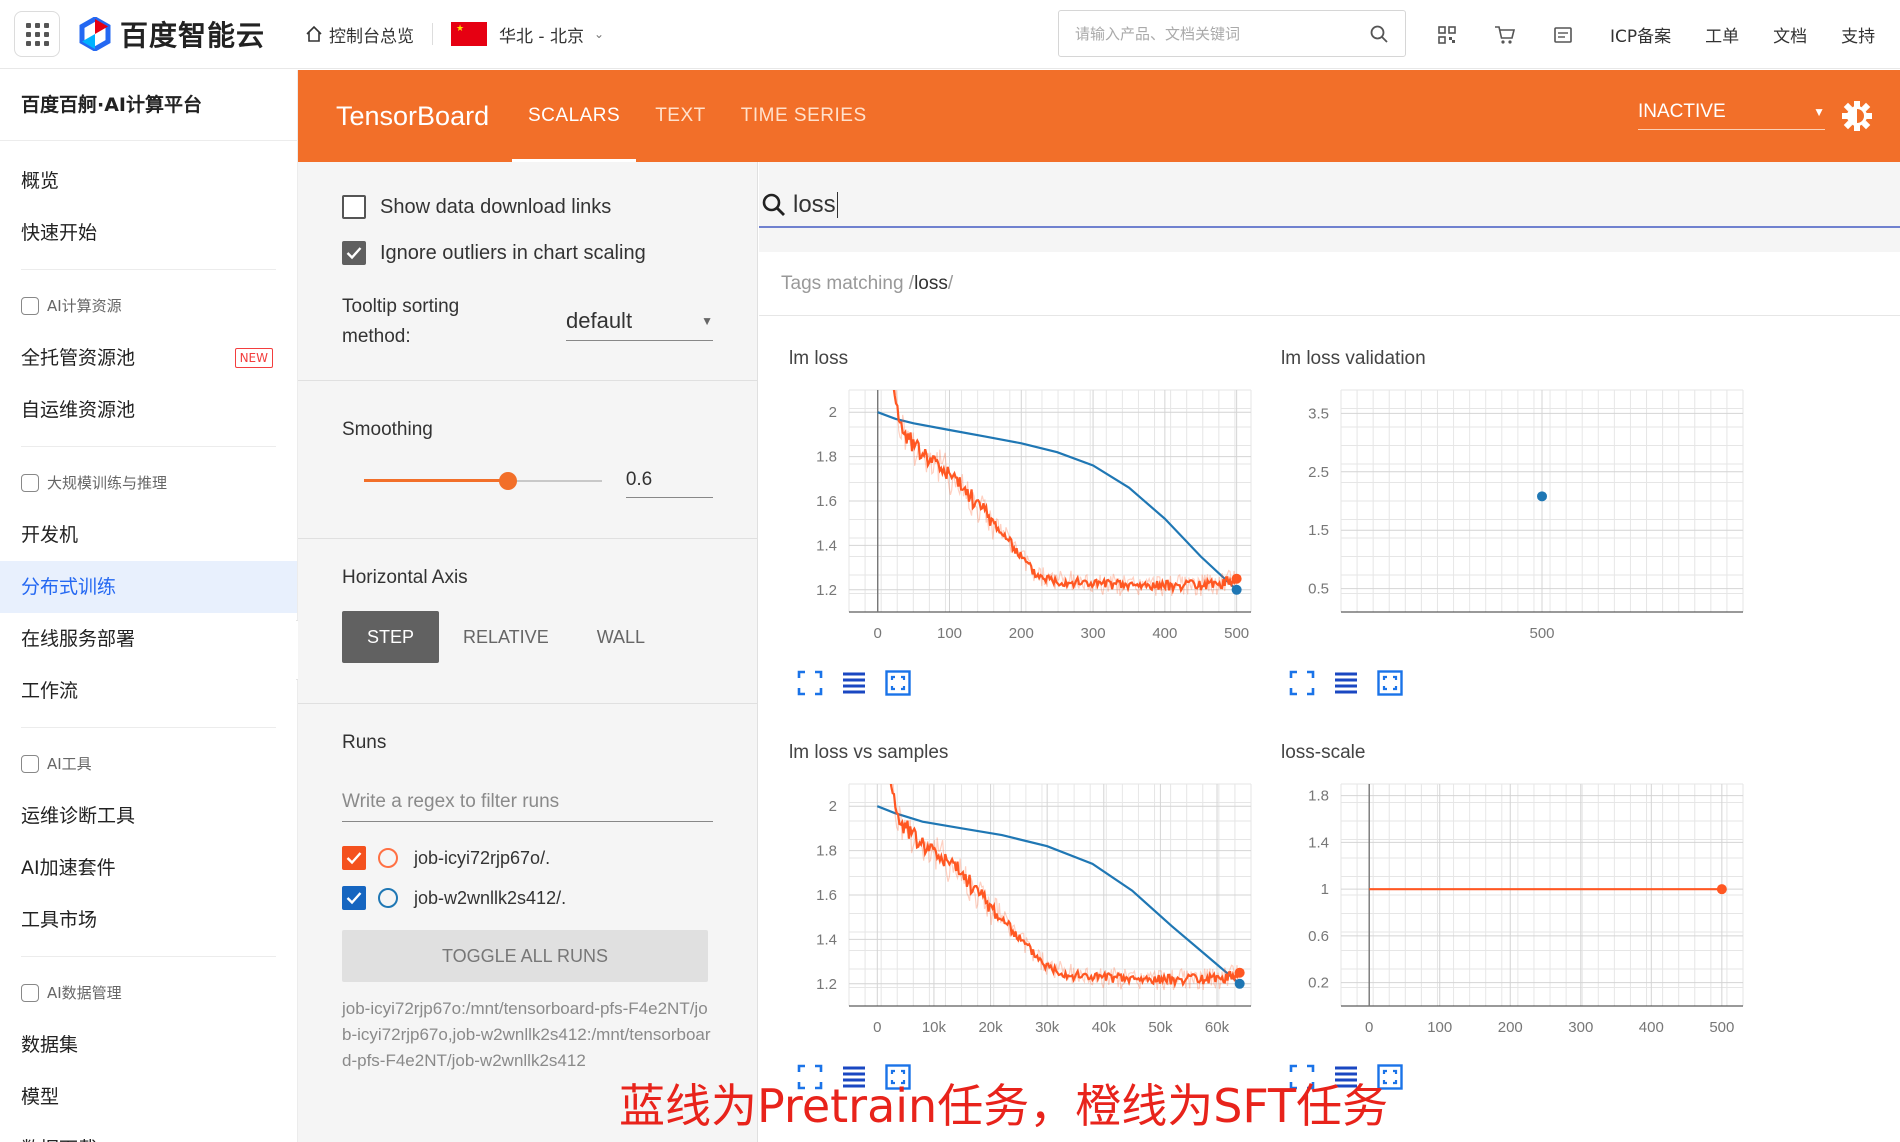 This screenshot has width=1900, height=1142. Describe the element at coordinates (354, 207) in the screenshot. I see `show-download-links-checkbox` at that location.